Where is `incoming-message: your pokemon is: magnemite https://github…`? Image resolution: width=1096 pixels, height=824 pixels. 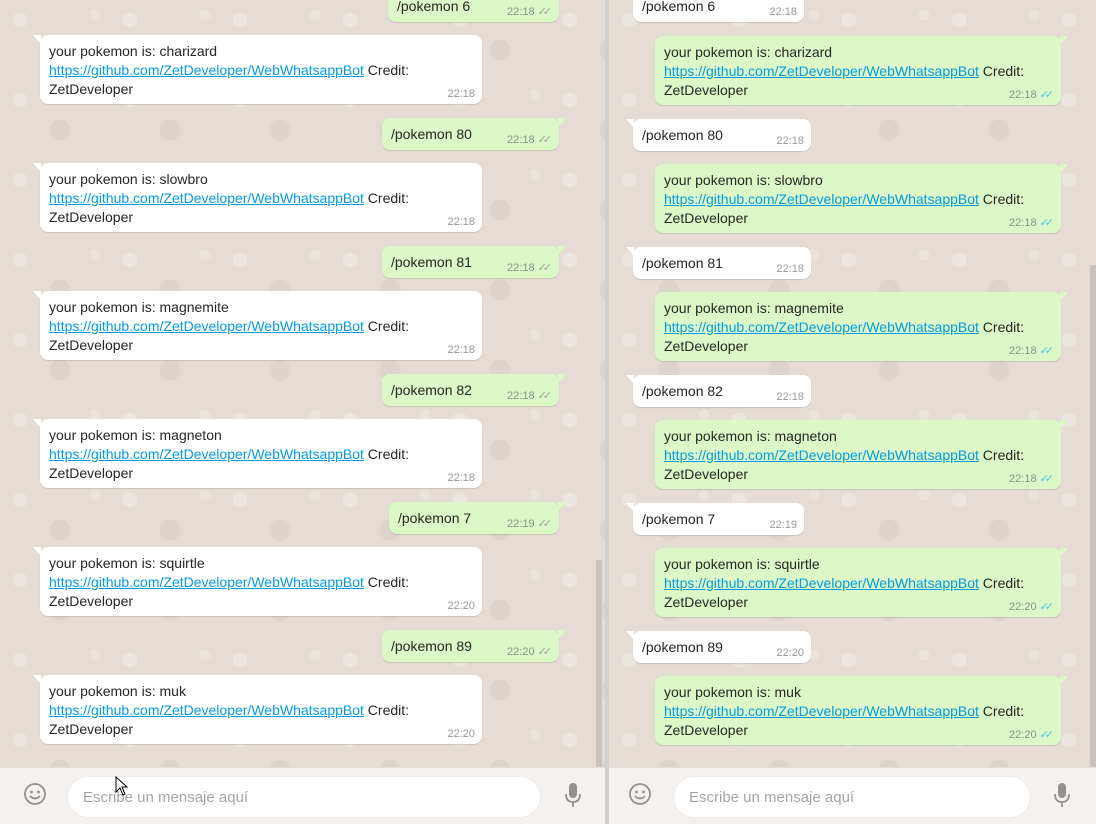
incoming-message: your pokemon is: magnemite https://github… is located at coordinates (257, 325).